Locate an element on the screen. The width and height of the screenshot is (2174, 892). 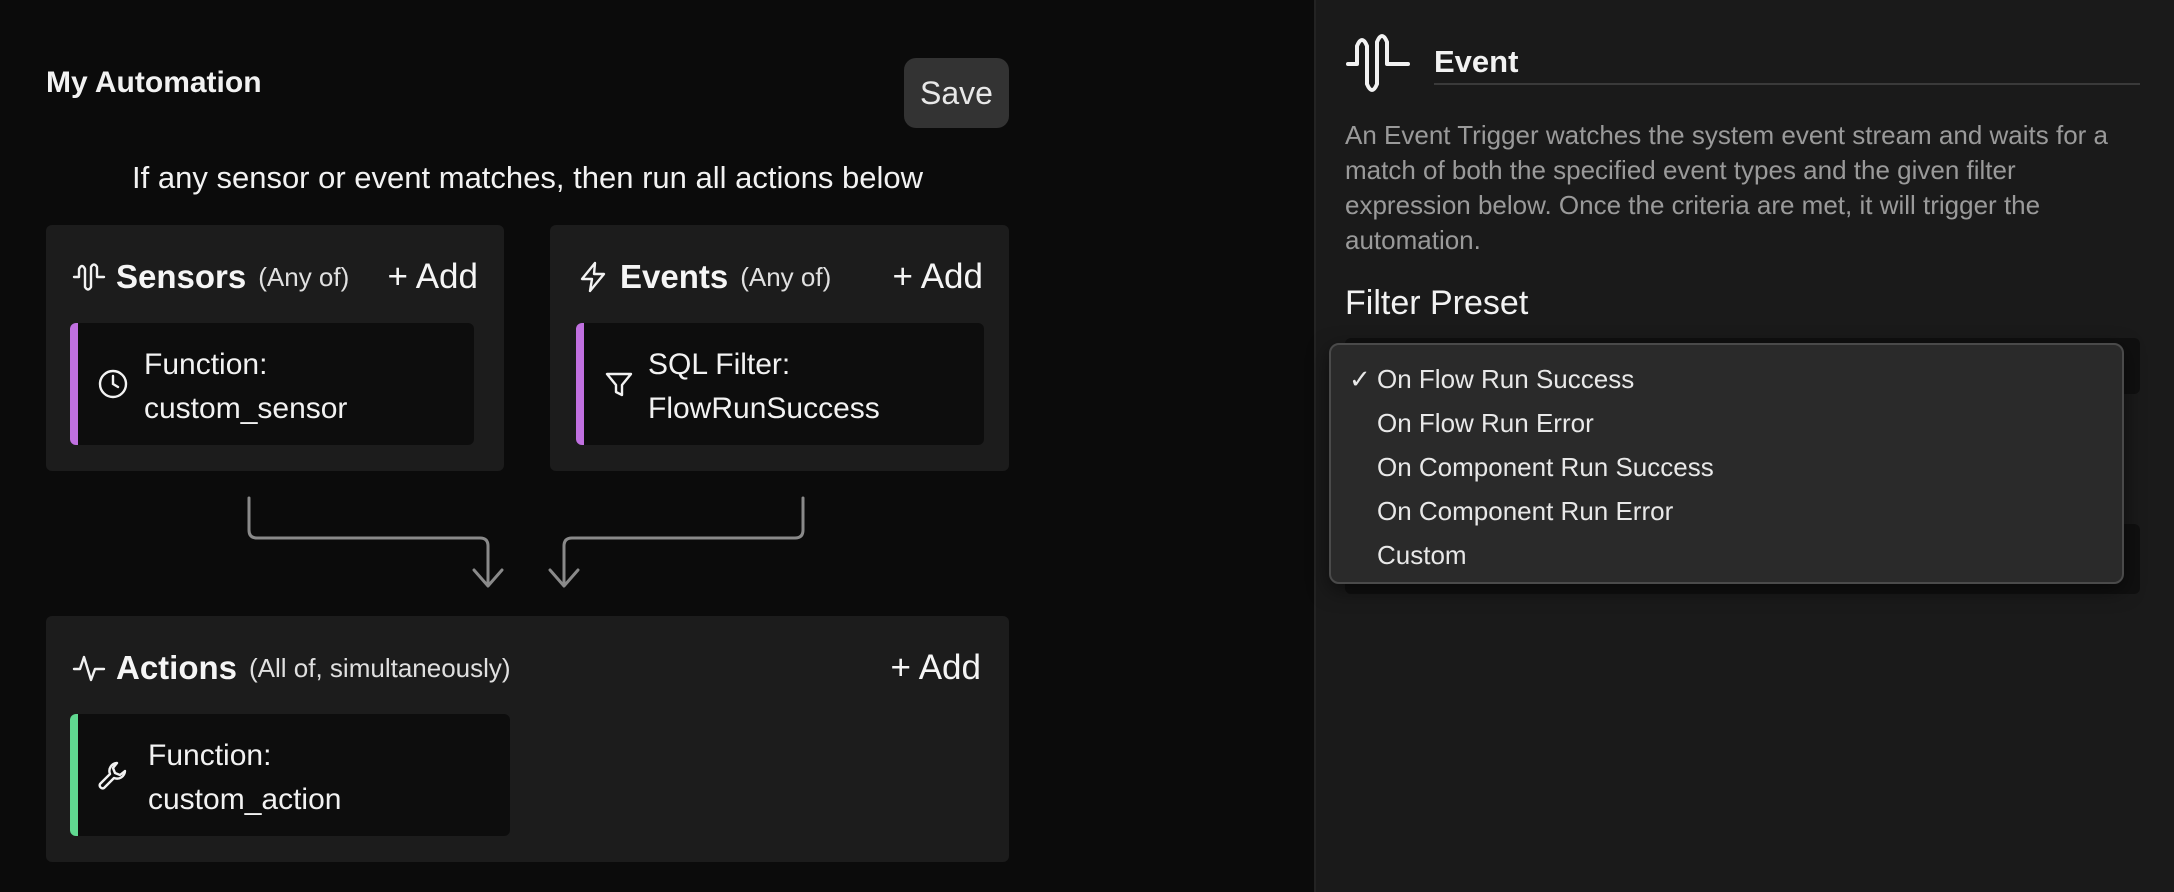
event-panel-title: Event is located at coordinates (1476, 61).